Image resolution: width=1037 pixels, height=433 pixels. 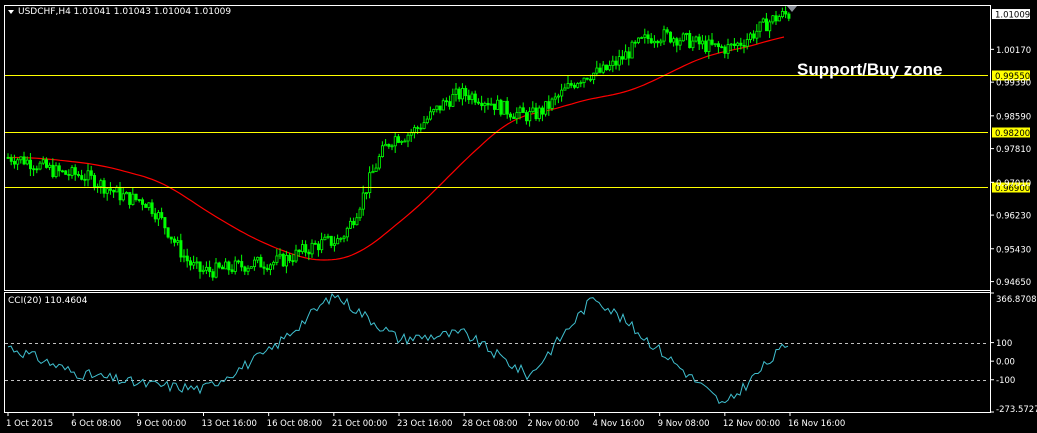 What do you see at coordinates (751, 424) in the screenshot?
I see `time-axis-label: 12 Nov 00:00` at bounding box center [751, 424].